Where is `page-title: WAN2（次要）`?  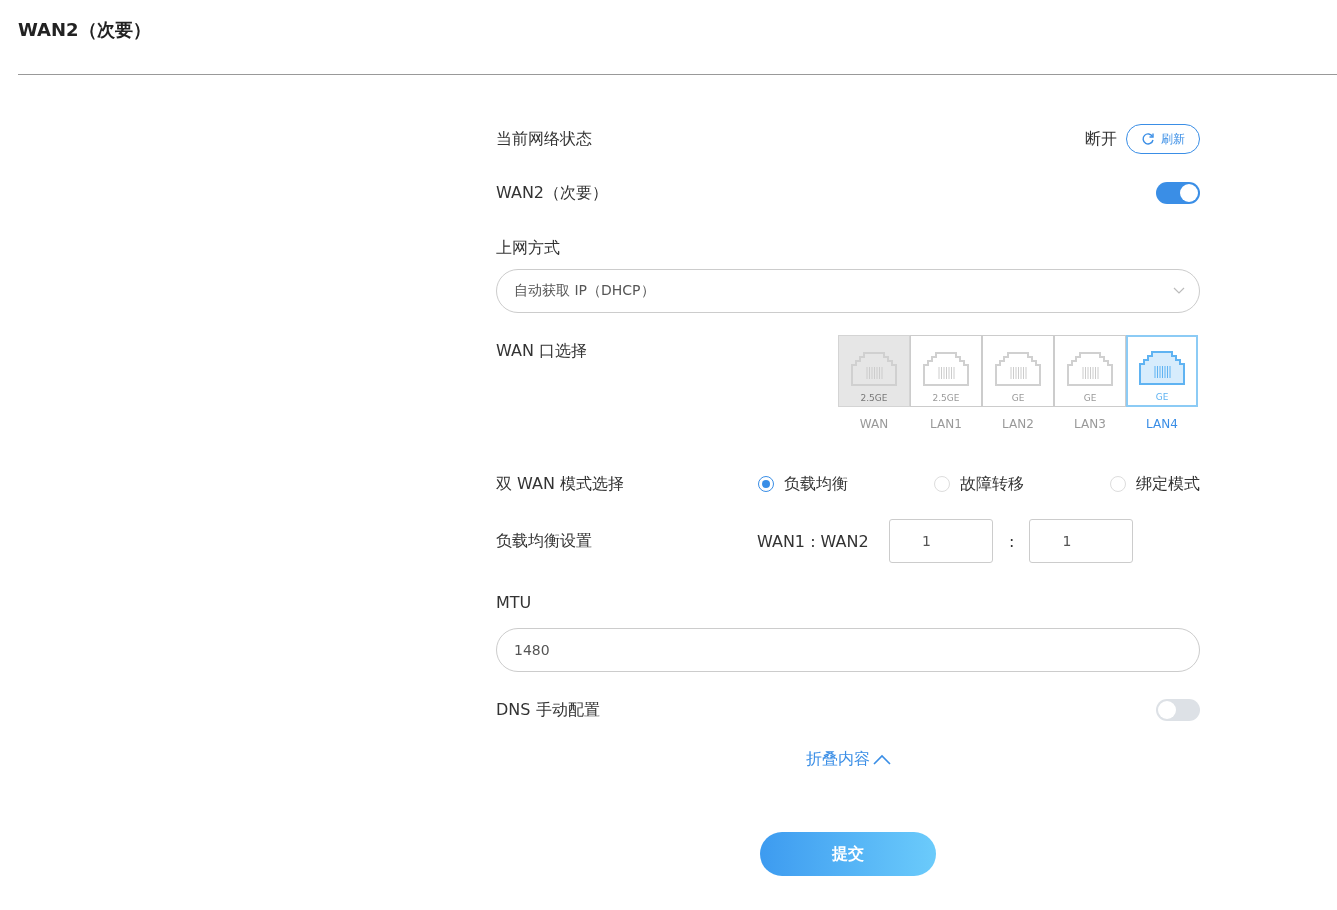 page-title: WAN2（次要） is located at coordinates (84, 30).